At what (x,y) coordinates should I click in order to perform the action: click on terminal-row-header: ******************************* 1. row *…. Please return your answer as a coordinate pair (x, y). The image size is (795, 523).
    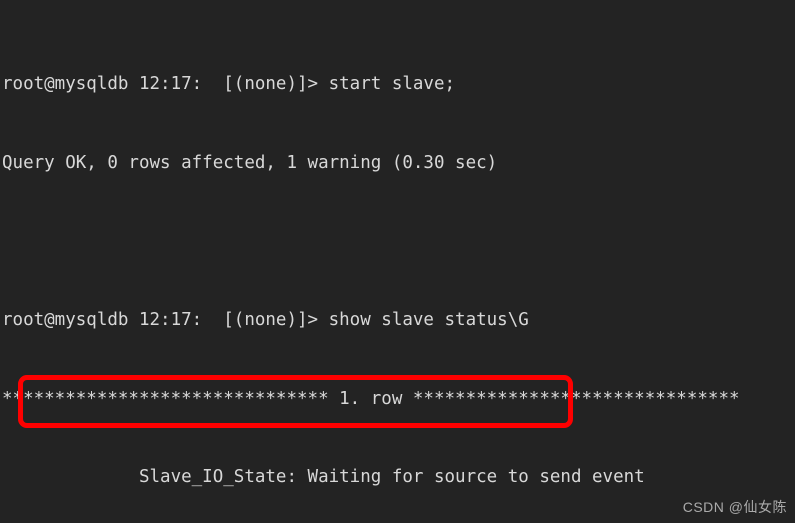
    Looking at the image, I should click on (371, 398).